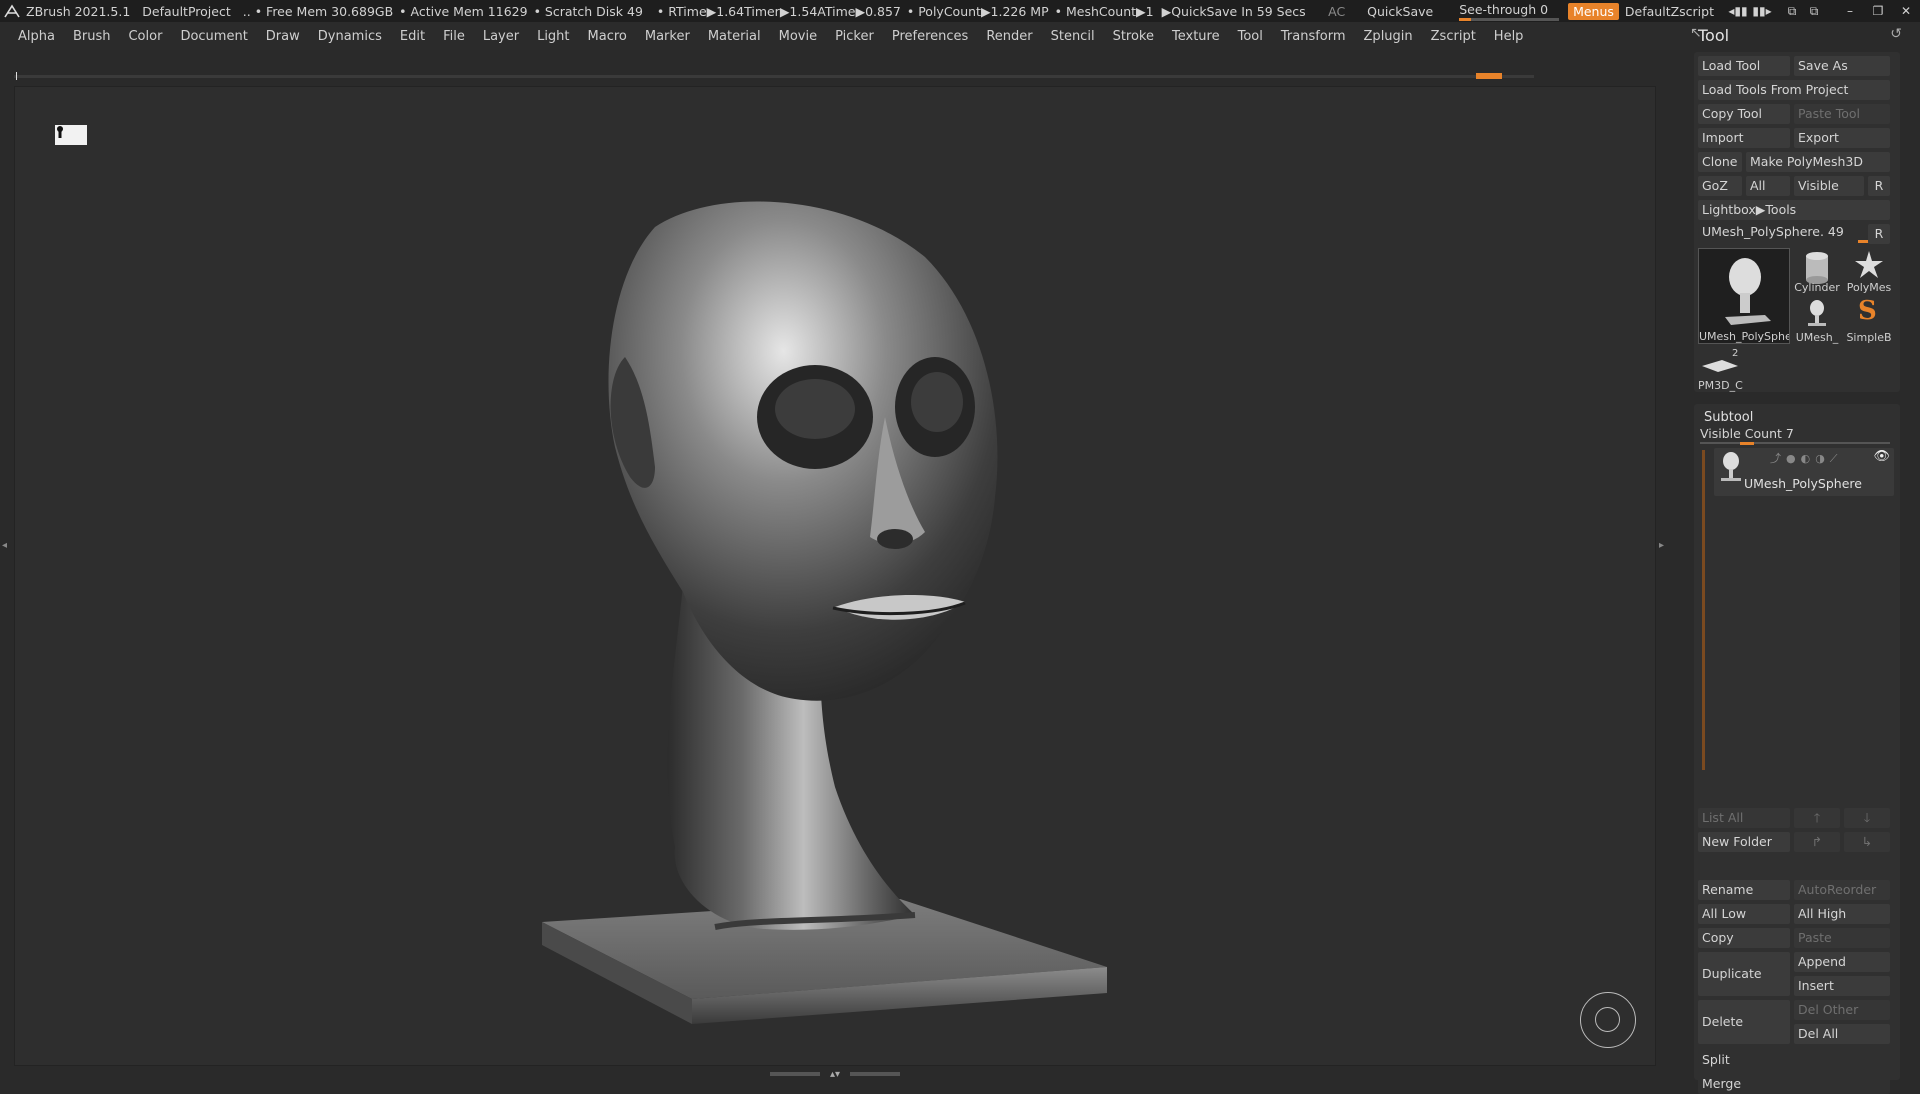 Image resolution: width=1920 pixels, height=1094 pixels. I want to click on right-tray-handle: ▸, so click(1663, 545).